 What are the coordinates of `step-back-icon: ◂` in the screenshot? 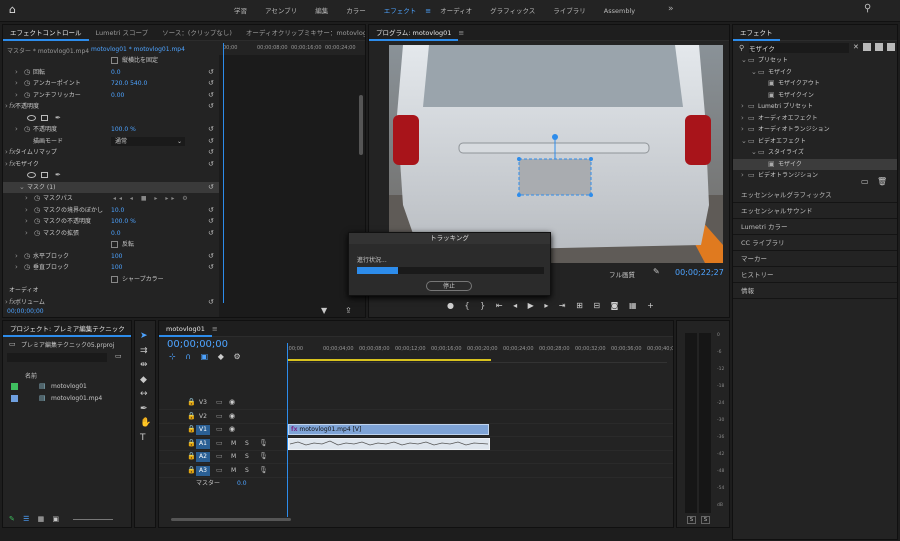 It's located at (515, 305).